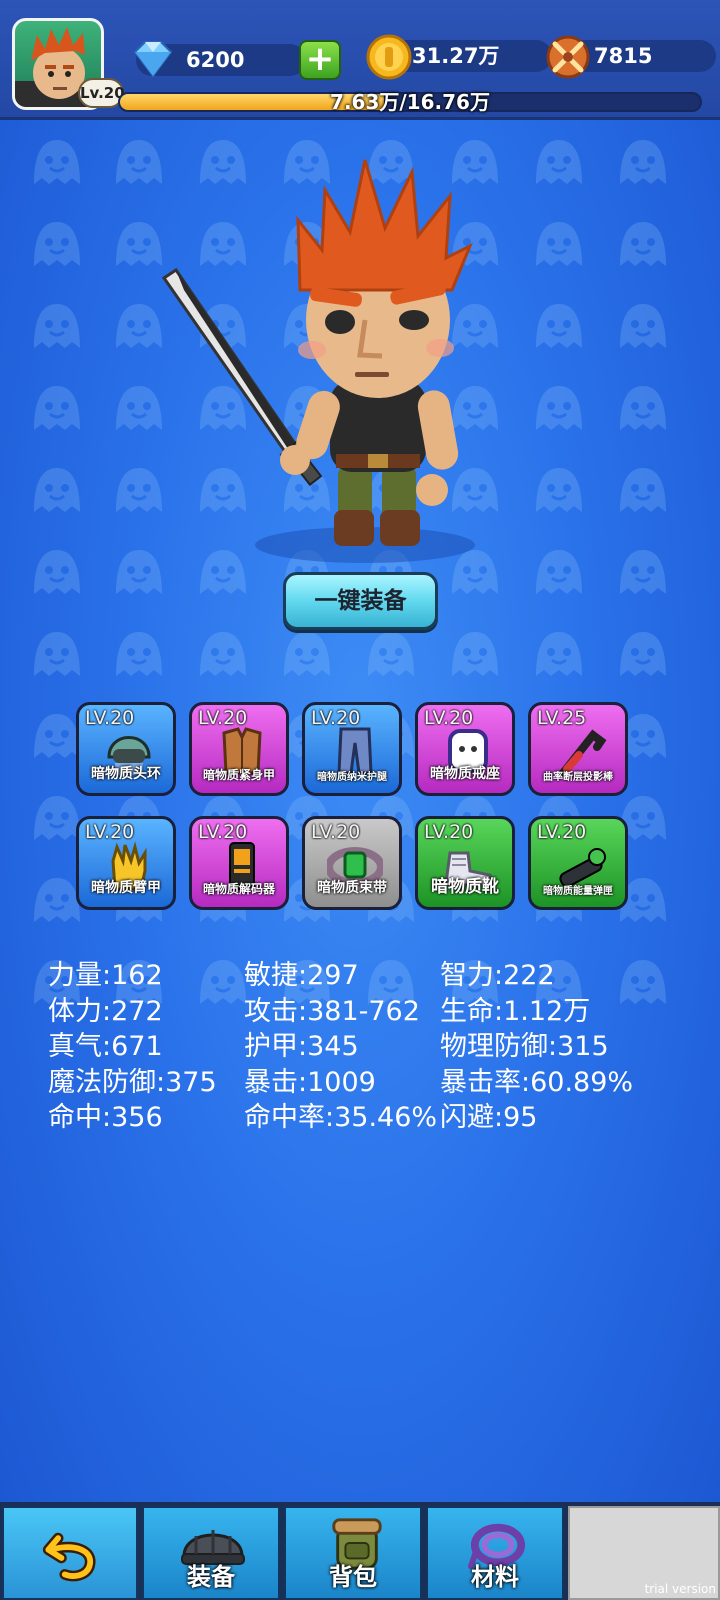  What do you see at coordinates (578, 891) in the screenshot?
I see `equipment-name: 暗物质能量弹匣` at bounding box center [578, 891].